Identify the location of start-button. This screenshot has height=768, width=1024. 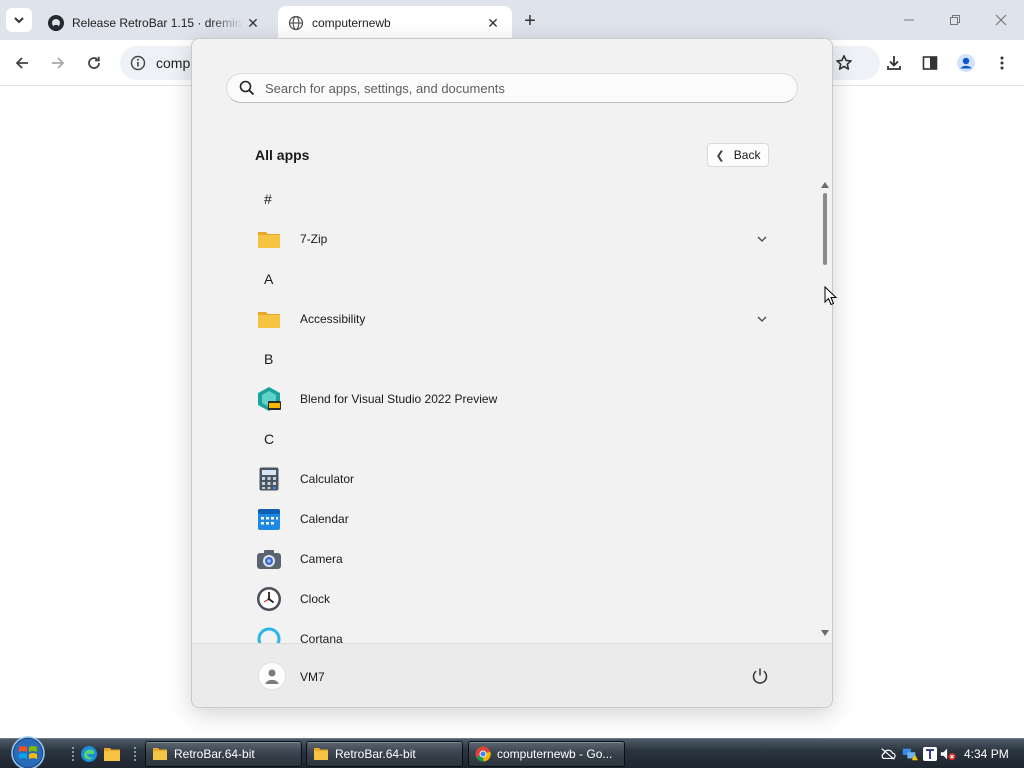
(28, 751).